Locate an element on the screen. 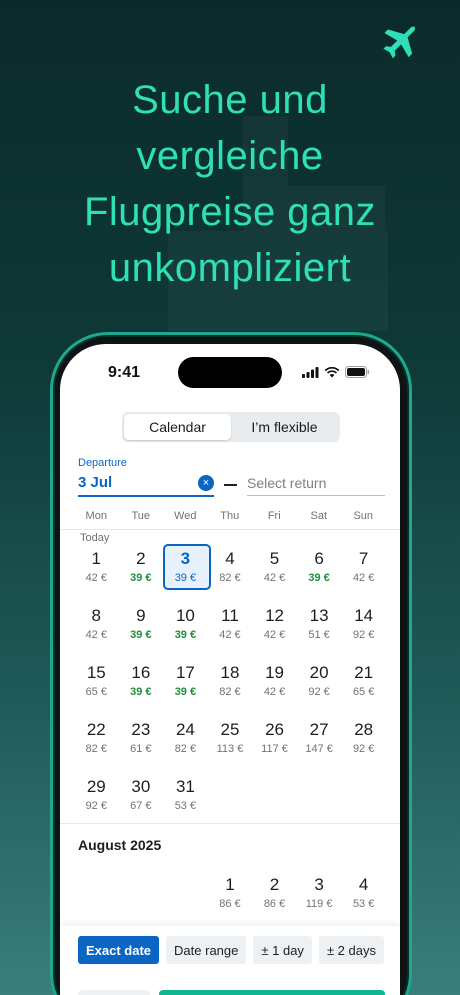  calendar-day: 15 65 € is located at coordinates (96, 686).